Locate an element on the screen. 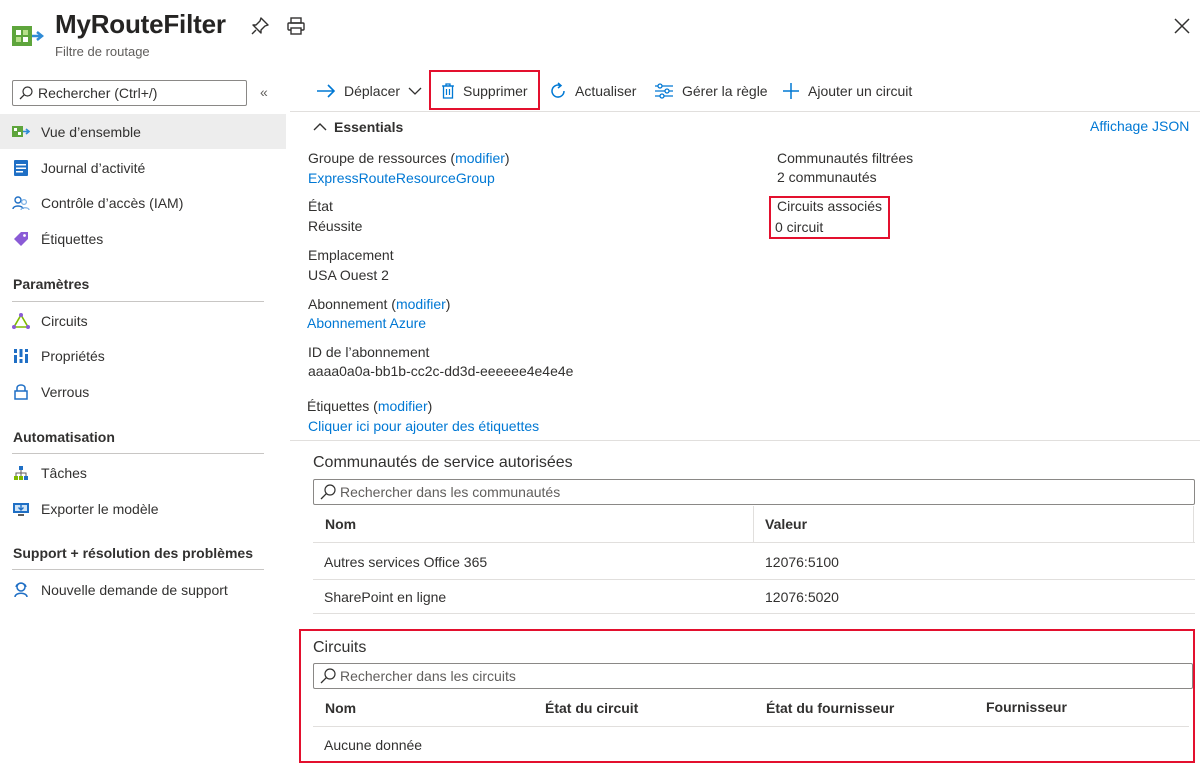 This screenshot has width=1200, height=767. properties-icon is located at coordinates (21, 356).